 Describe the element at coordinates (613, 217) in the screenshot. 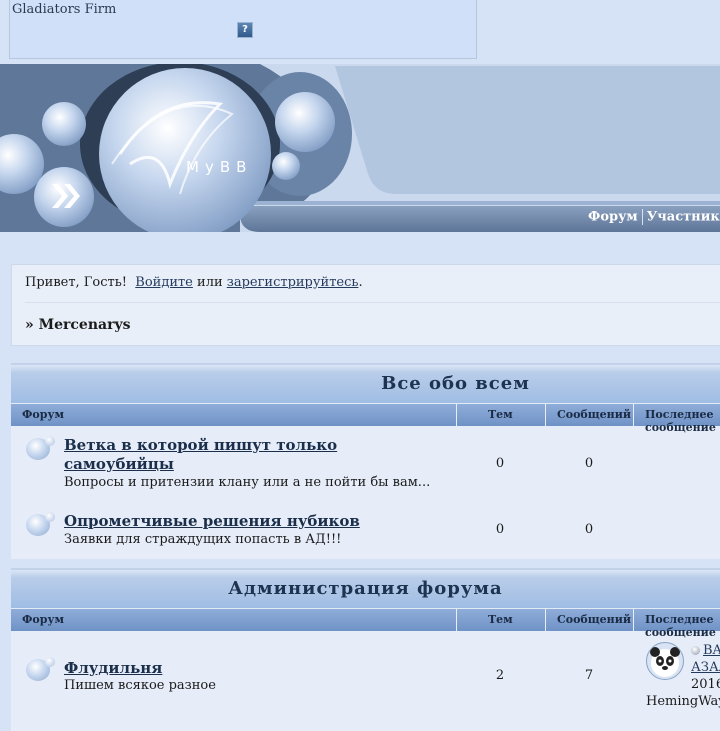

I see `nav-forum: Форум` at that location.